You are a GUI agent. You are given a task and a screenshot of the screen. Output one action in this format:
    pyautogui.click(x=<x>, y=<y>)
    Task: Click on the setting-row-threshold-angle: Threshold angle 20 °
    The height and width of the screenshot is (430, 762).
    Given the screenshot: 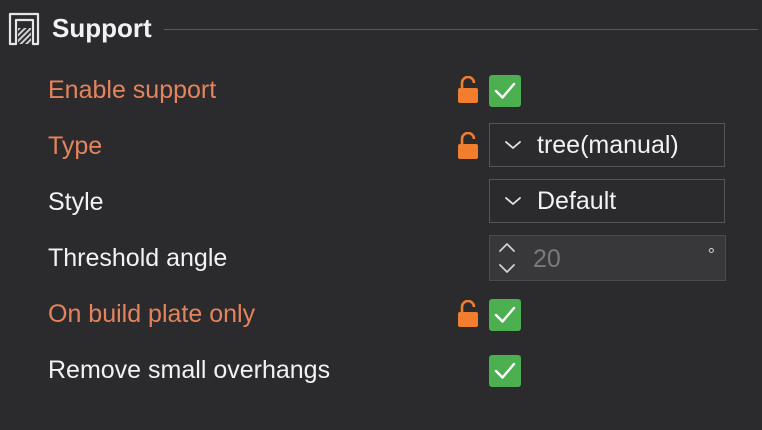 What is the action you would take?
    pyautogui.click(x=381, y=258)
    